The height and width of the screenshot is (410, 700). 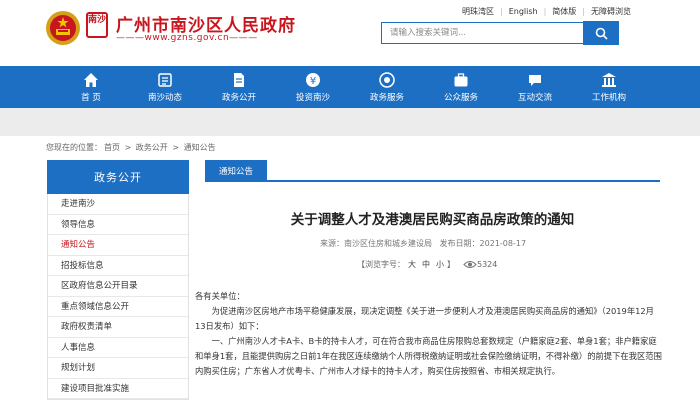 I want to click on font-size-label: 【浏览字号：, so click(x=381, y=264).